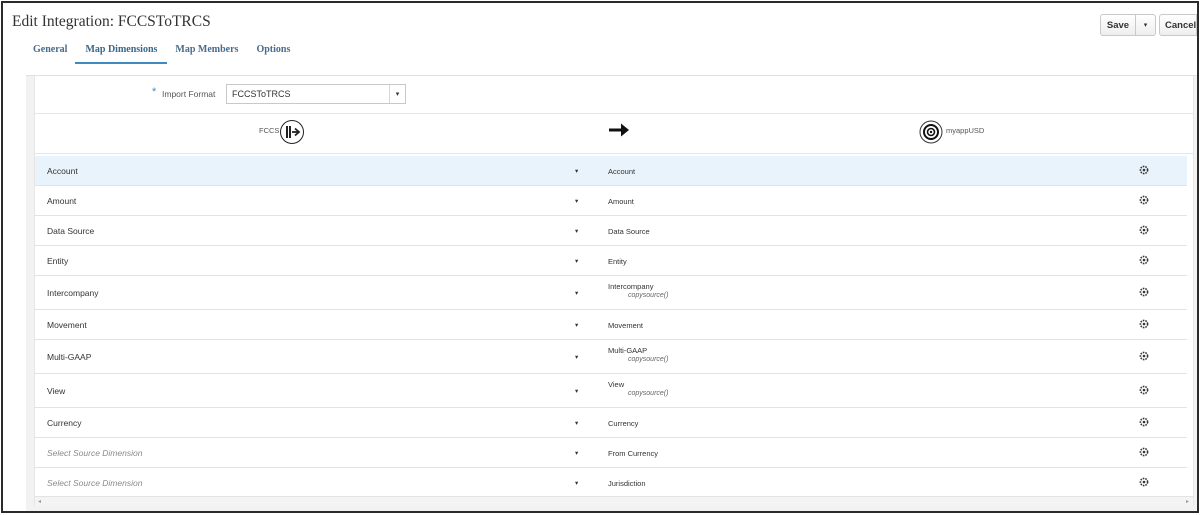 The height and width of the screenshot is (515, 1201). I want to click on table-row: Movement ▾ Movement, so click(611, 325).